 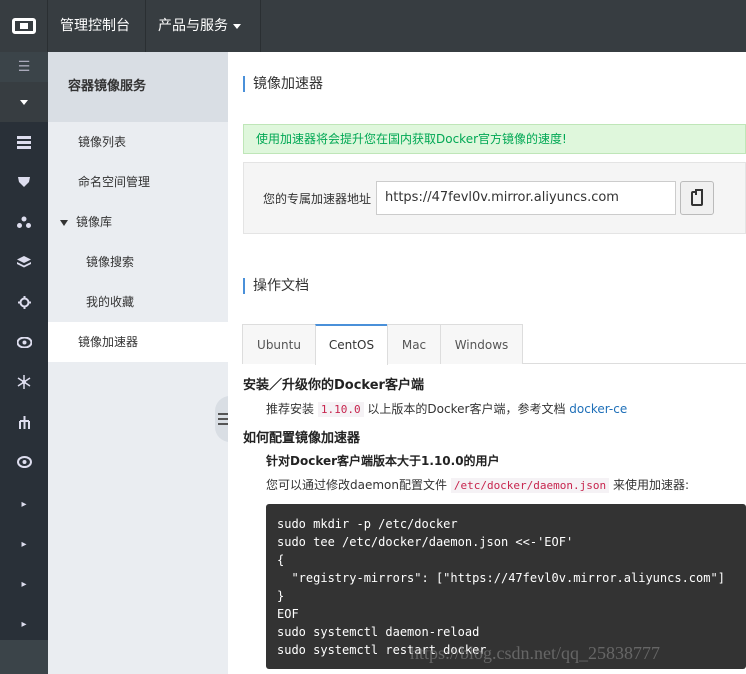 I want to click on caret-down-icon, so click(x=64, y=222).